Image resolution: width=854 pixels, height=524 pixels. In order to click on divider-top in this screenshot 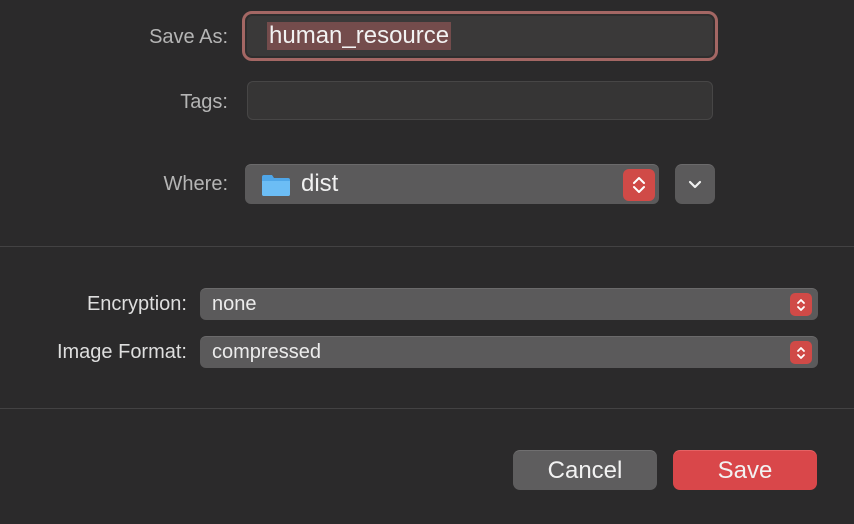, I will do `click(427, 246)`.